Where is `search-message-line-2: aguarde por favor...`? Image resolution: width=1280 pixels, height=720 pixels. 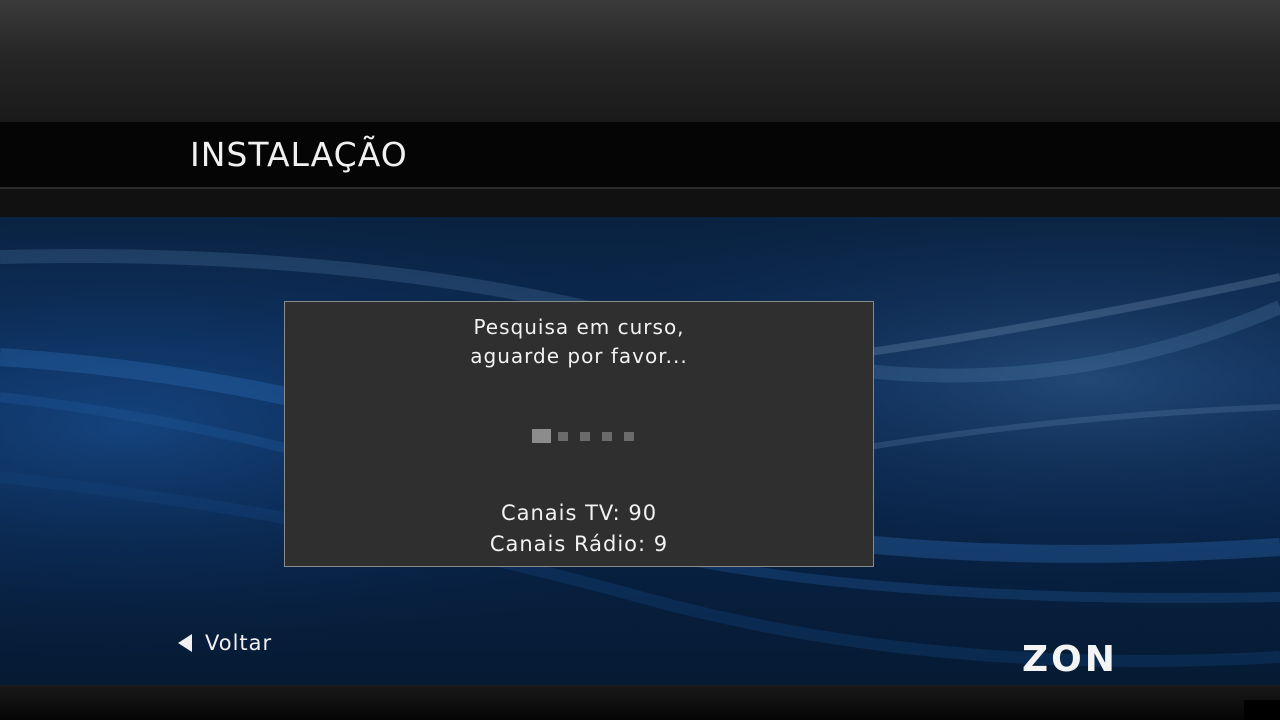 search-message-line-2: aguarde por favor... is located at coordinates (579, 356).